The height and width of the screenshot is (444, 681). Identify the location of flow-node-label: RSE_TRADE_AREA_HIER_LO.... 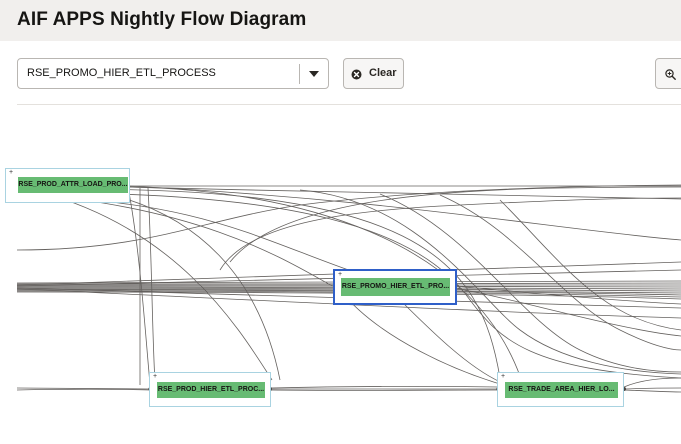
(561, 390).